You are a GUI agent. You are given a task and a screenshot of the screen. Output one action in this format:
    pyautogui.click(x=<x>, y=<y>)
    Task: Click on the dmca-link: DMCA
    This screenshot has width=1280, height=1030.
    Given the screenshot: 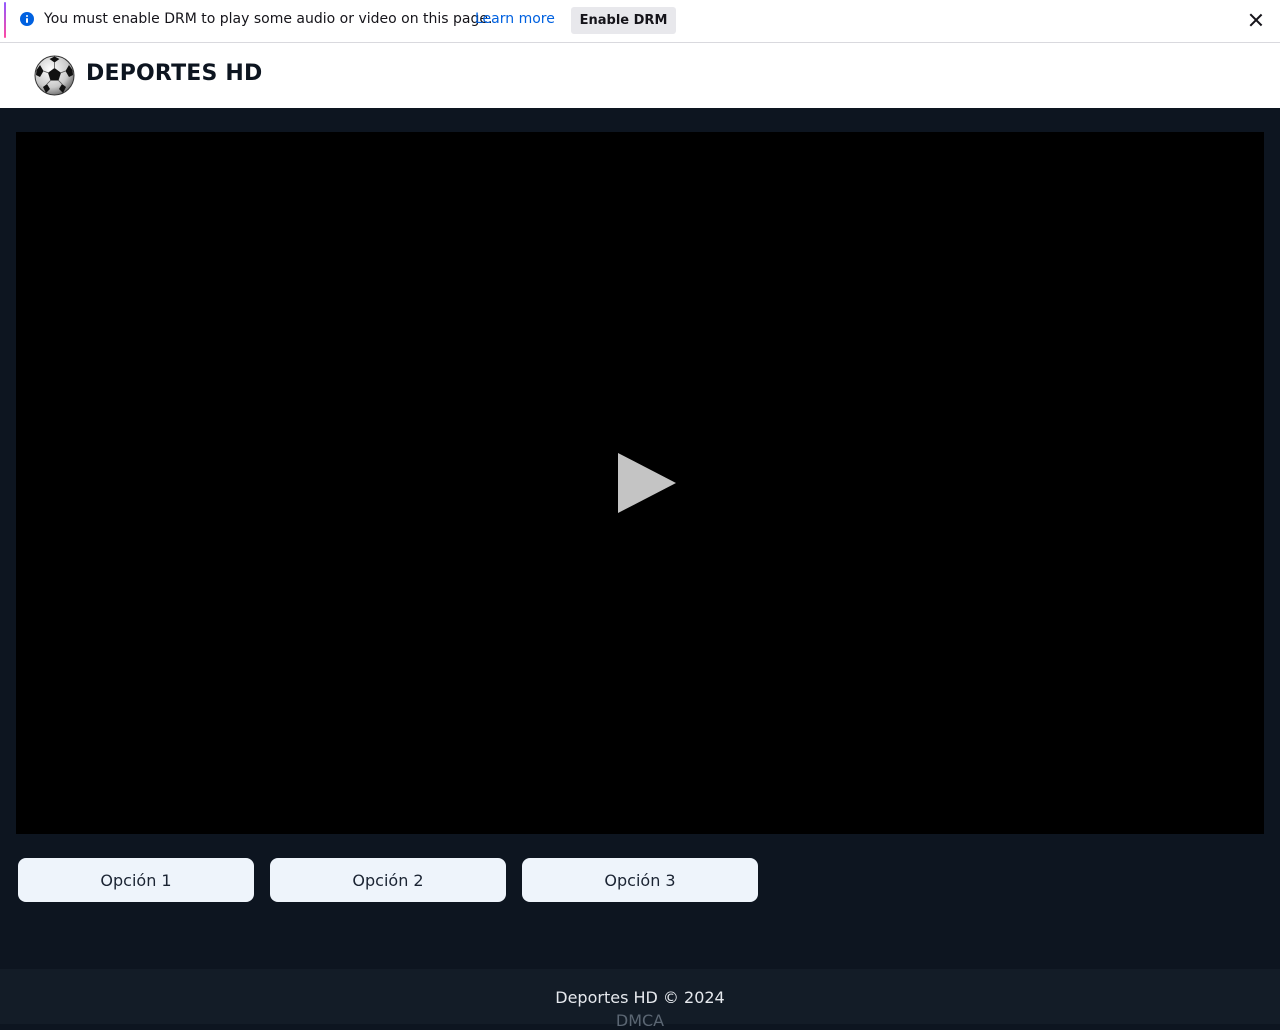 What is the action you would take?
    pyautogui.click(x=640, y=1020)
    